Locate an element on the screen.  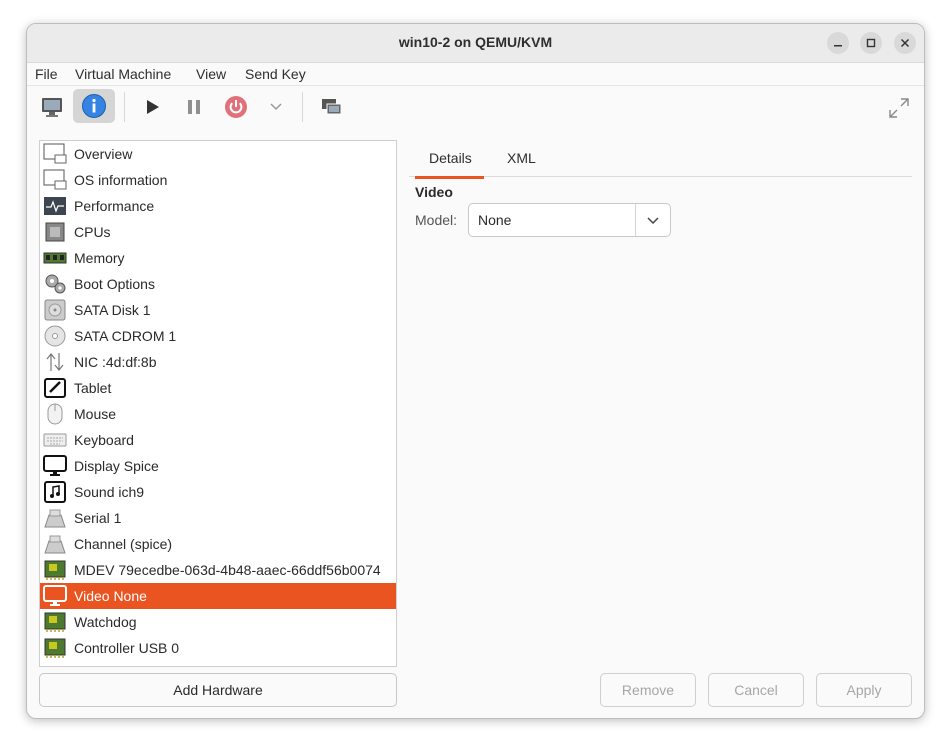
list-item-label: CPUs is located at coordinates (92, 232).